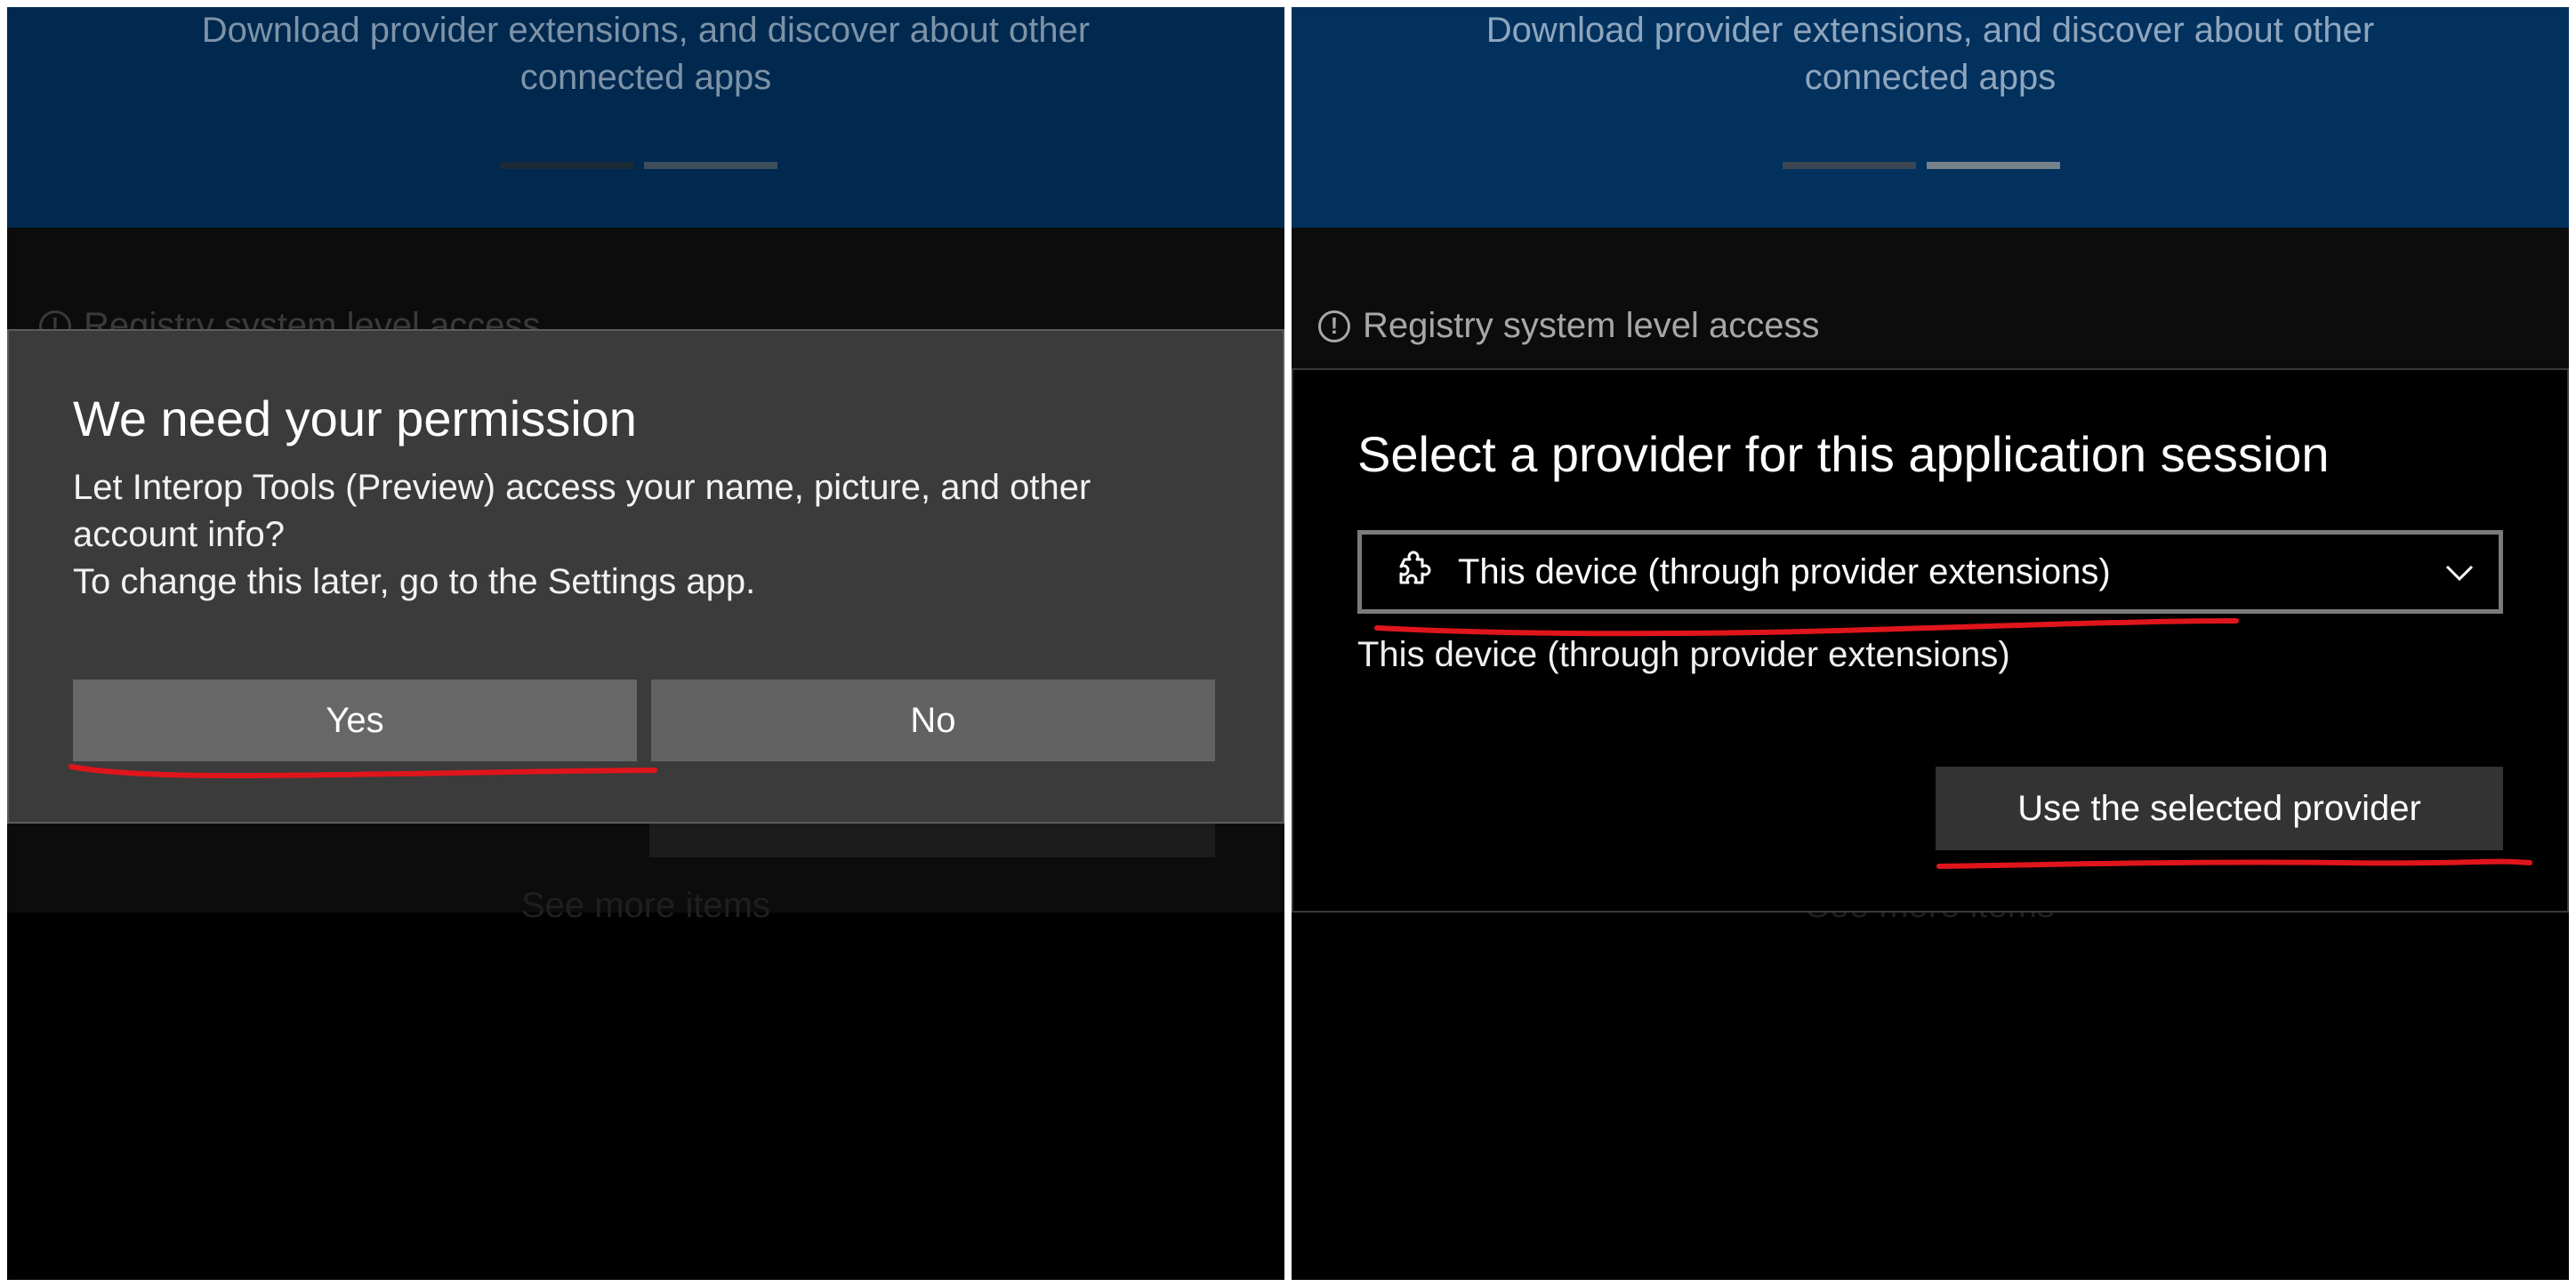 The height and width of the screenshot is (1287, 2576). Describe the element at coordinates (2459, 573) in the screenshot. I see `chevron-down-icon` at that location.